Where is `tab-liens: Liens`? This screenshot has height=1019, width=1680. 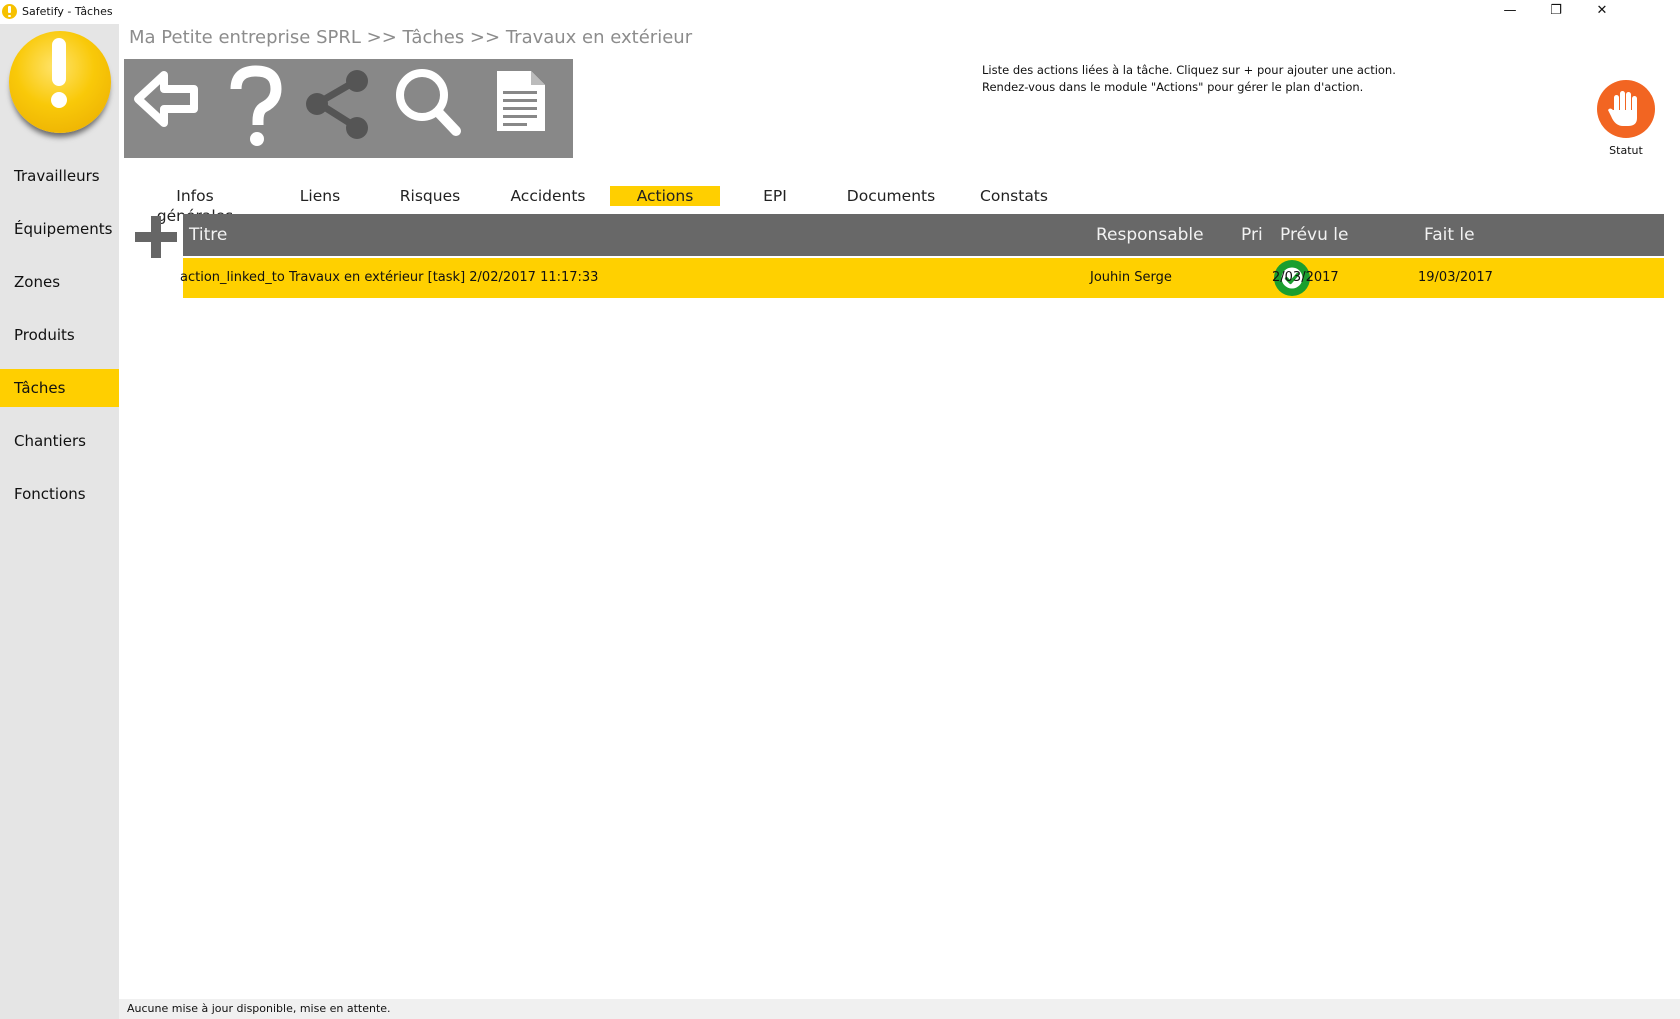 tab-liens: Liens is located at coordinates (320, 196).